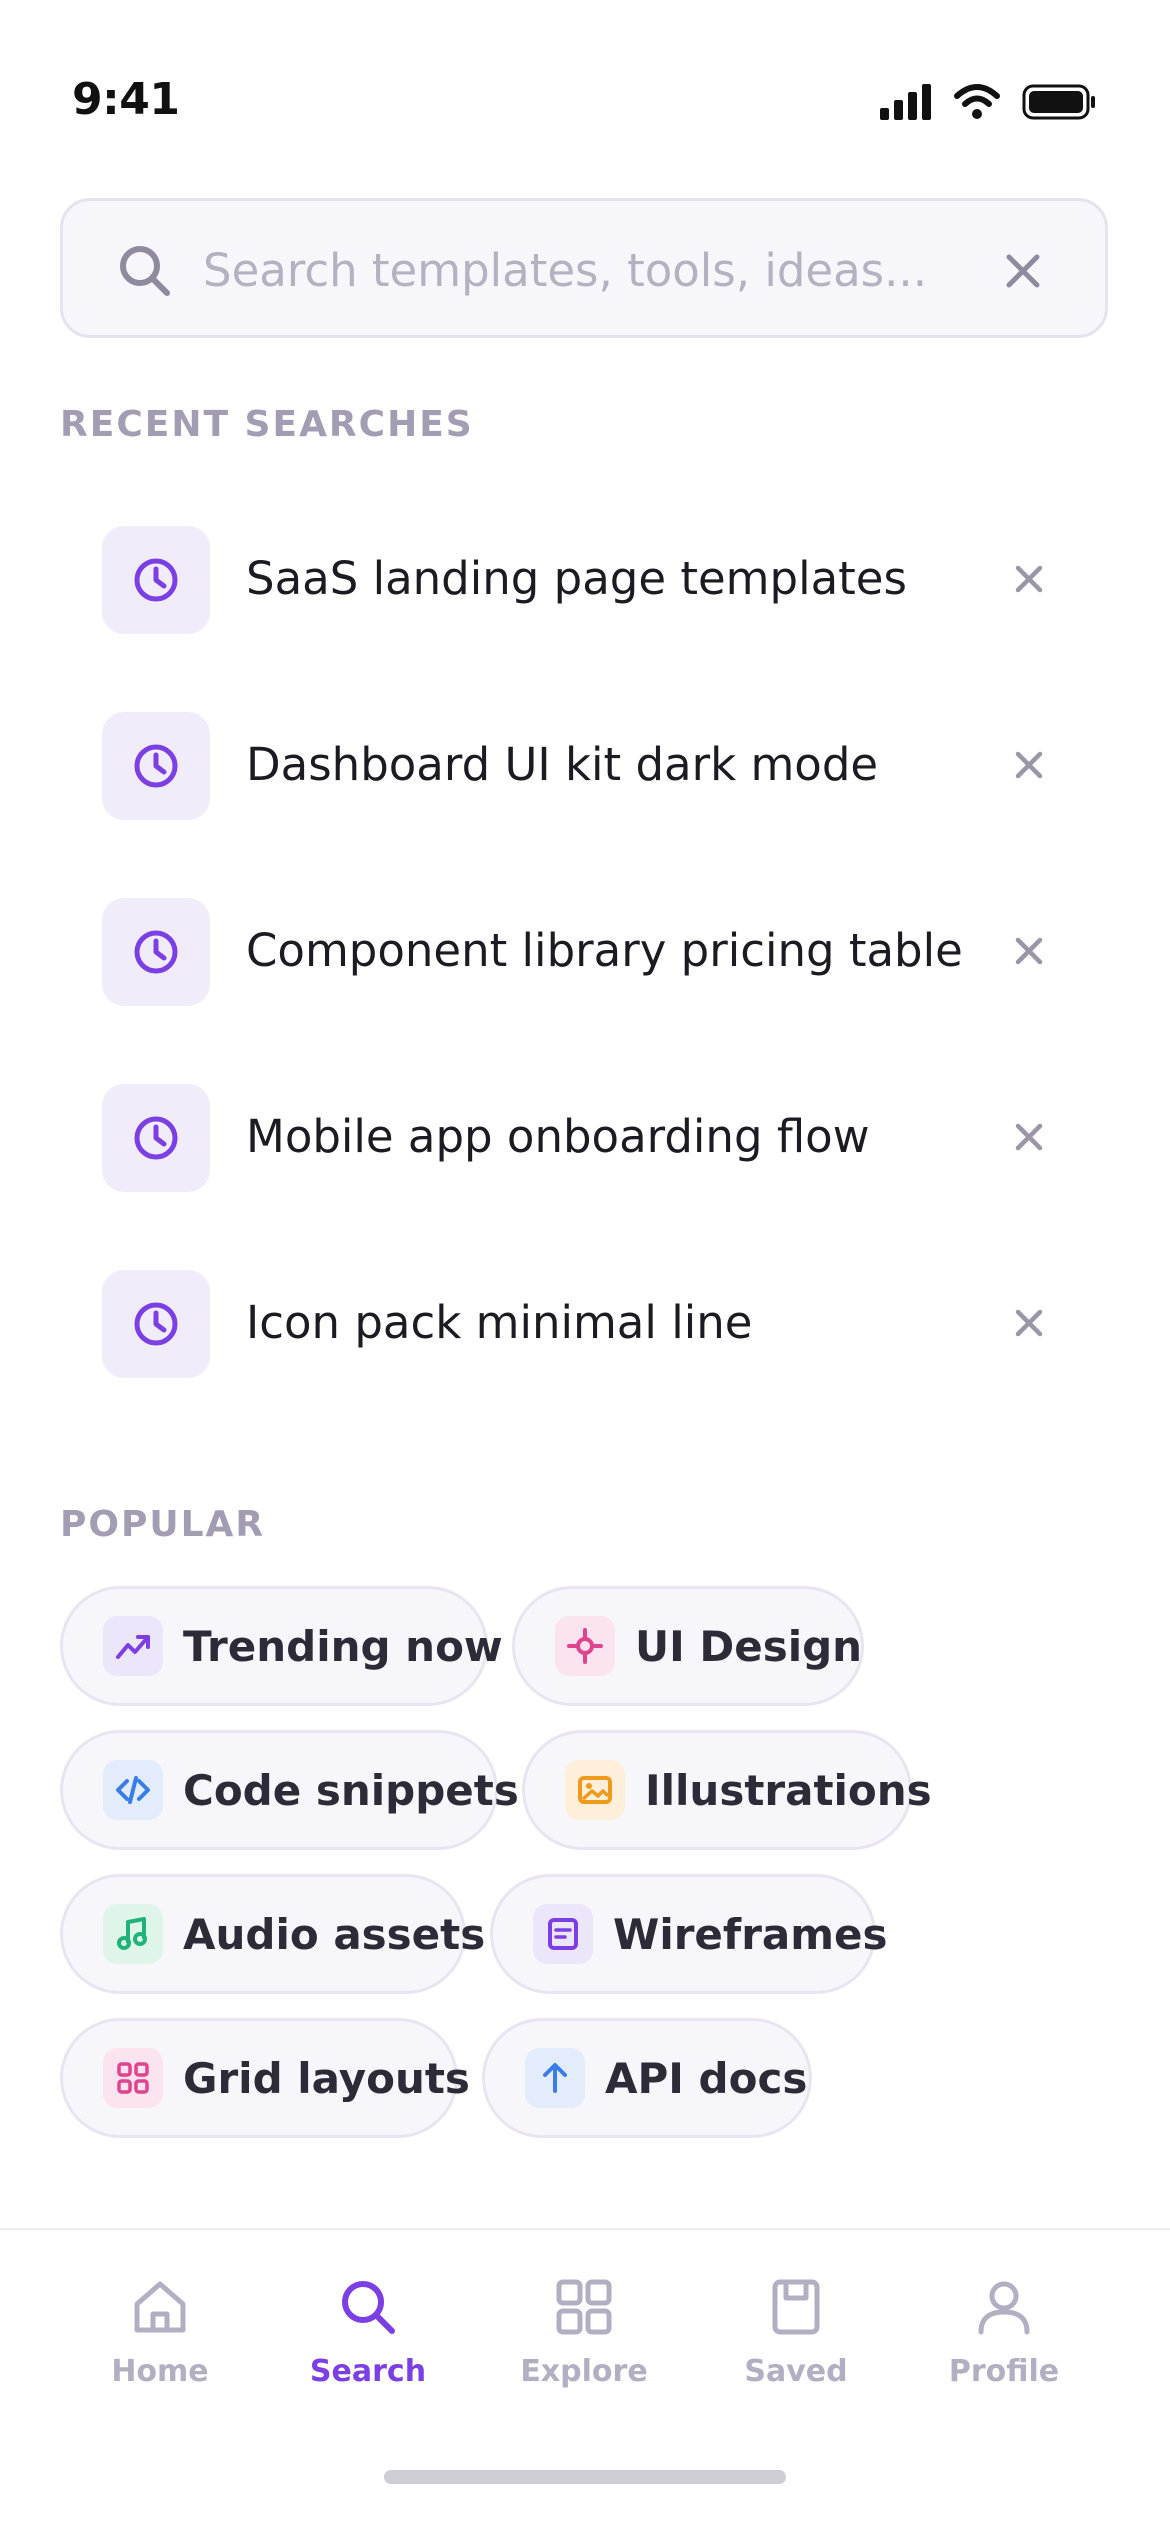 Image resolution: width=1170 pixels, height=2532 pixels. I want to click on bookmark-icon, so click(796, 2307).